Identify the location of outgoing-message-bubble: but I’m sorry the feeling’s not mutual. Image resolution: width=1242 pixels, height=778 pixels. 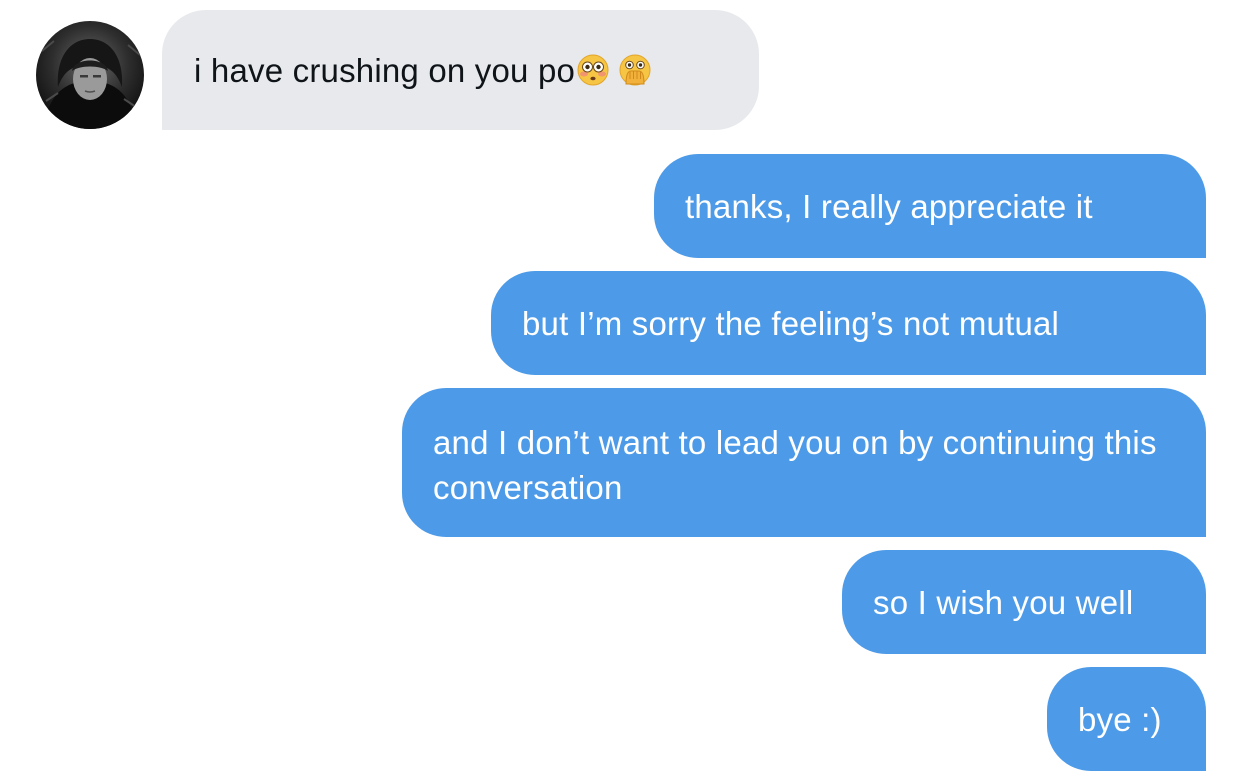
(848, 323).